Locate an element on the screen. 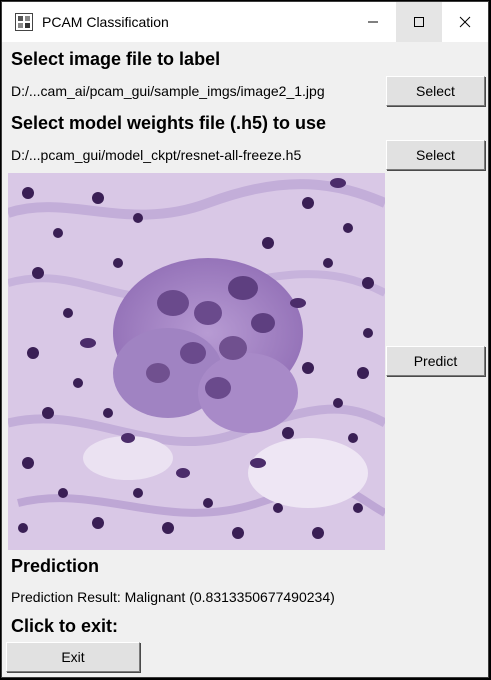 The width and height of the screenshot is (491, 680). select-model-button: Select is located at coordinates (435, 155).